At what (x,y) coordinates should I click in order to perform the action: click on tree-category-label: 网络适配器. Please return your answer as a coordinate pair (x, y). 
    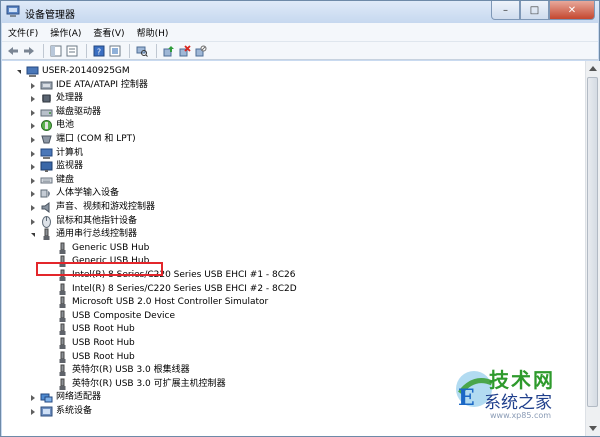
    Looking at the image, I should click on (79, 397).